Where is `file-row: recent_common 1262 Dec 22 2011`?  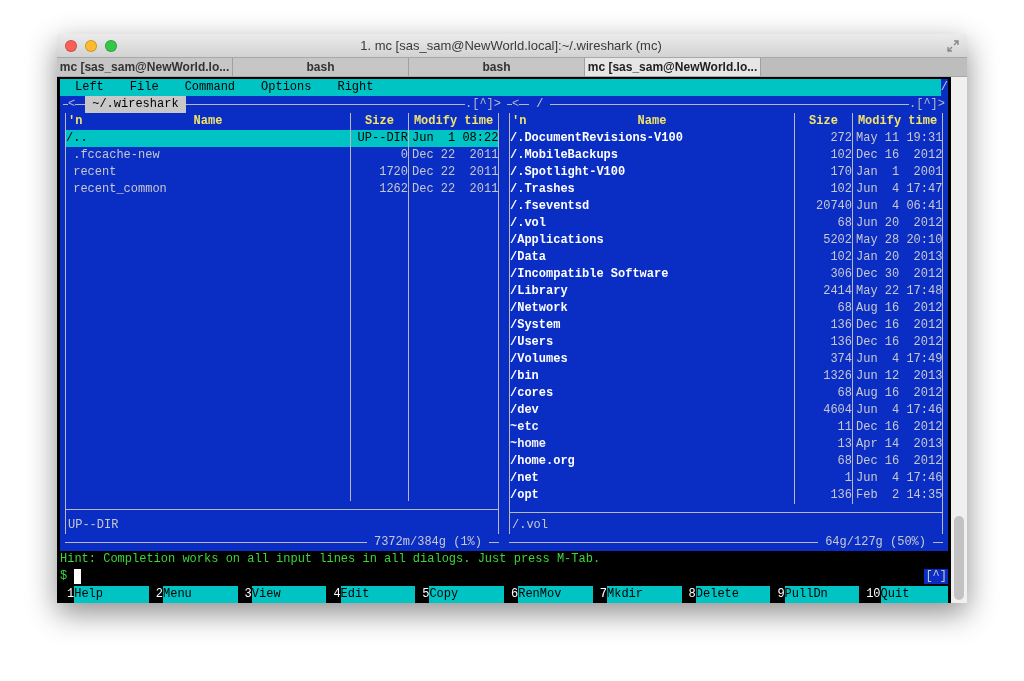
file-row: recent_common 1262 Dec 22 2011 is located at coordinates (282, 189).